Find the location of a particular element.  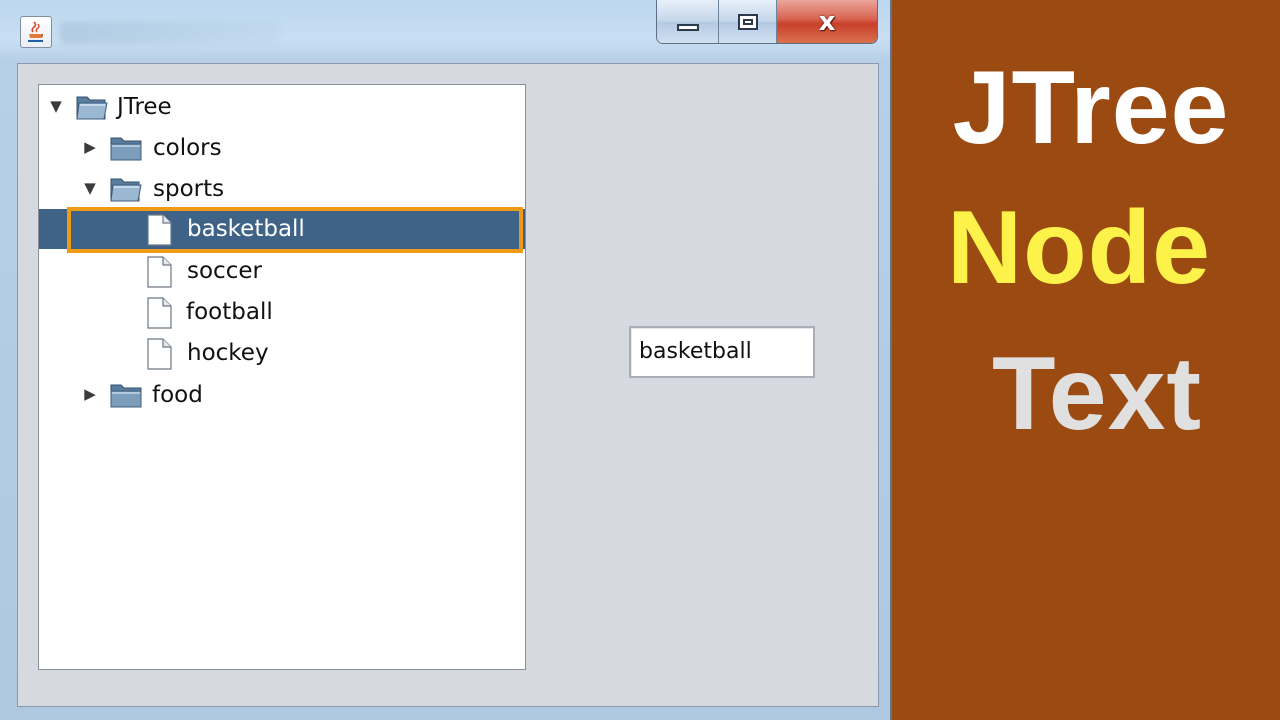

maximize-icon is located at coordinates (747, 21).